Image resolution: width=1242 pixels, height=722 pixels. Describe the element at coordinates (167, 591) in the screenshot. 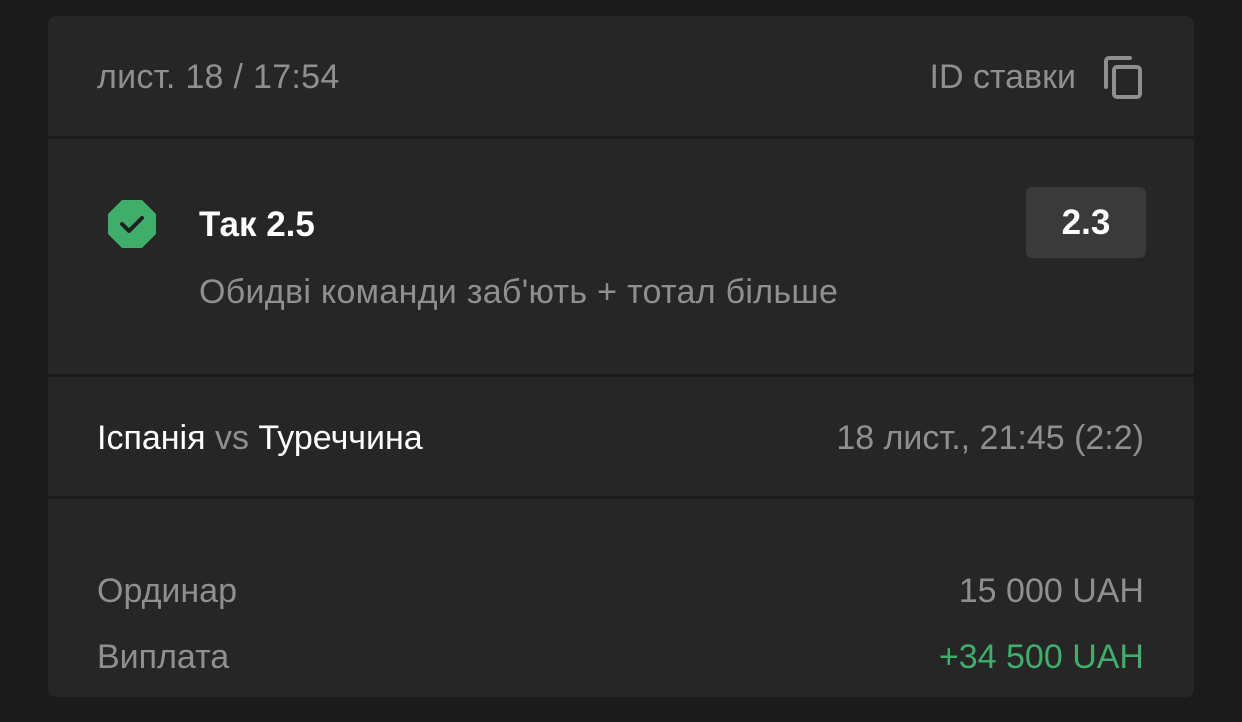

I see `bet-type-label: Ординар` at that location.